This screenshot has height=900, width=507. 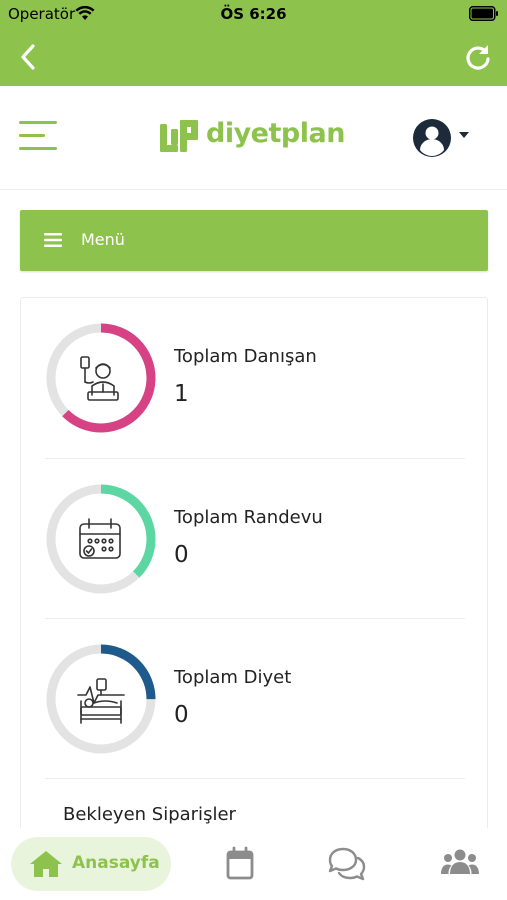 I want to click on menu-lines-icon, so click(x=53, y=240).